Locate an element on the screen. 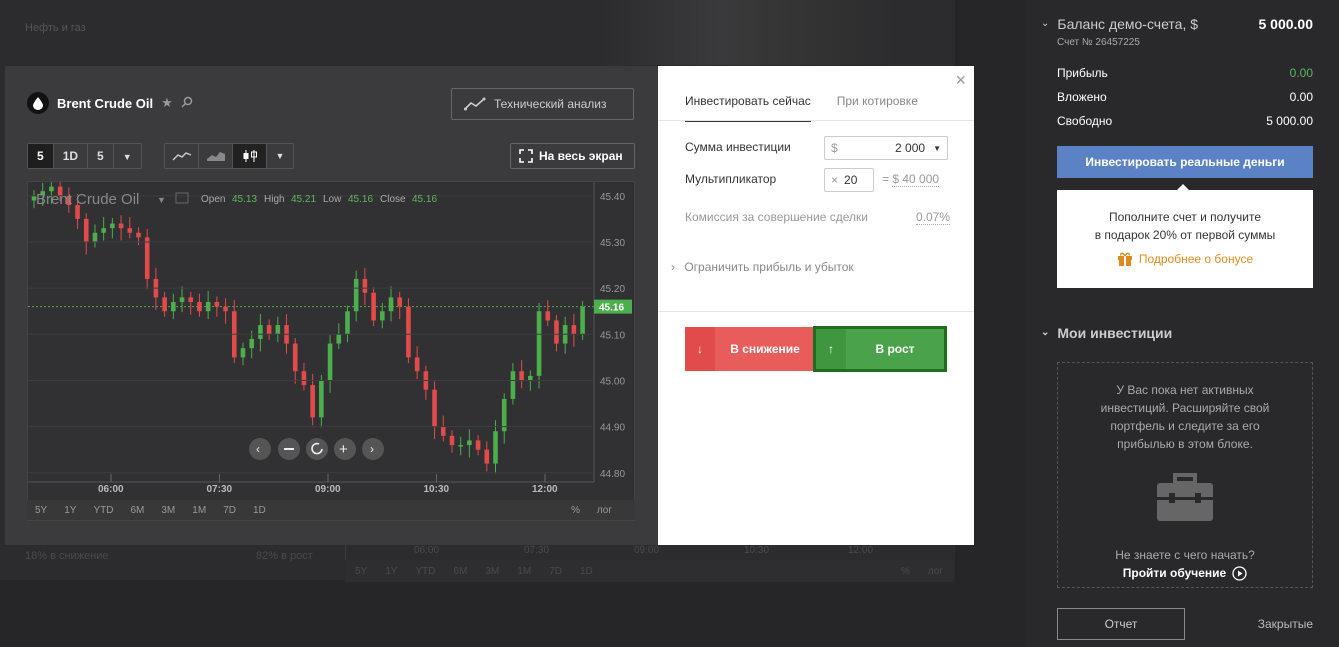  range-option: YTD is located at coordinates (103, 510).